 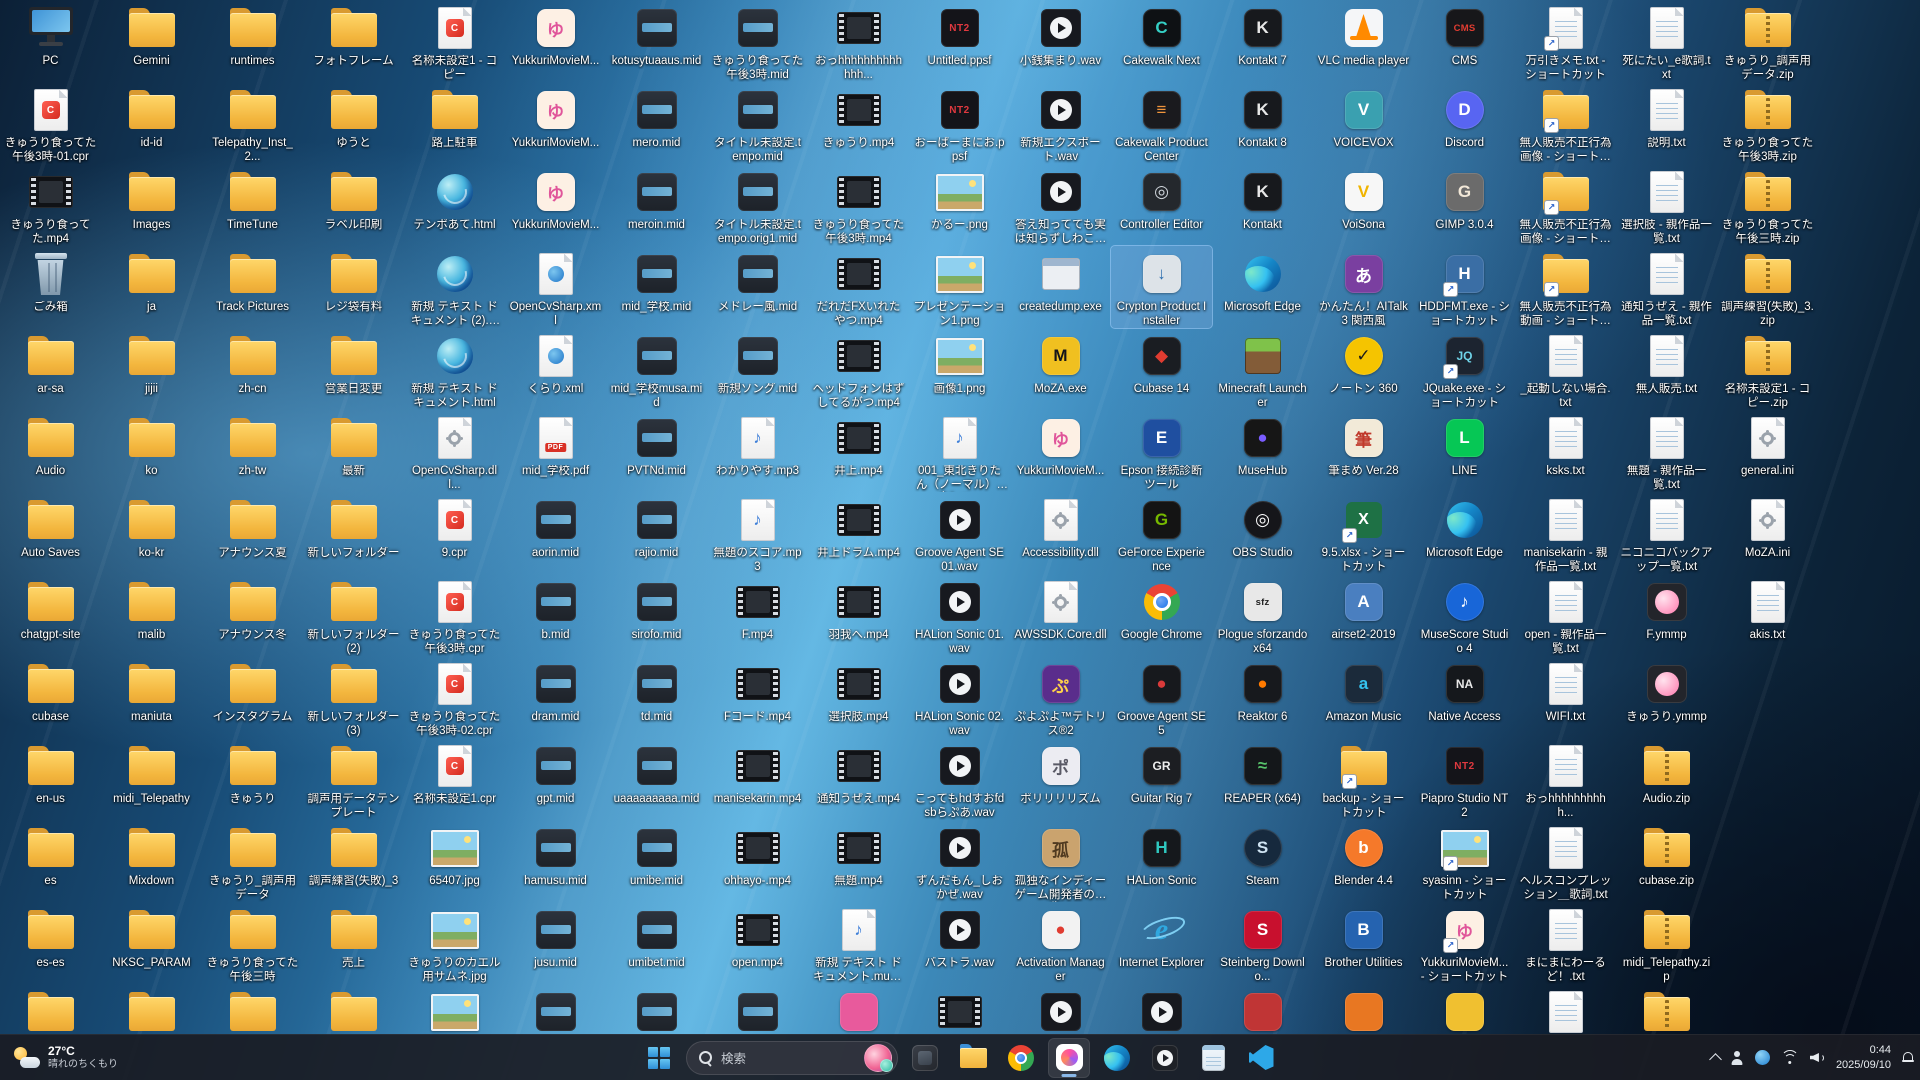 I want to click on desktop-icon: 無題.mp4, so click(x=858, y=861).